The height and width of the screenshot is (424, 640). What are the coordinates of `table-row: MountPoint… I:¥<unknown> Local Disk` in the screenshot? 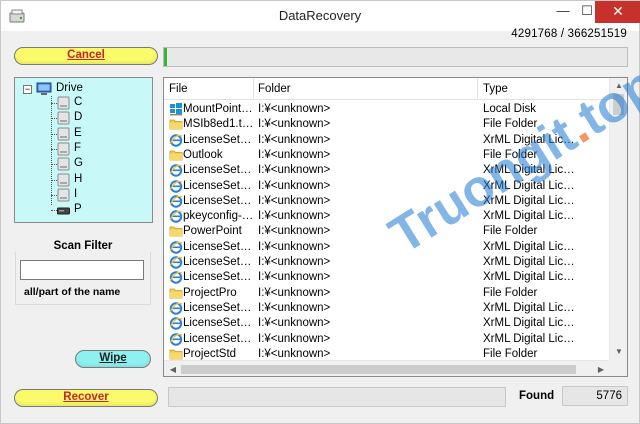 It's located at (386, 109).